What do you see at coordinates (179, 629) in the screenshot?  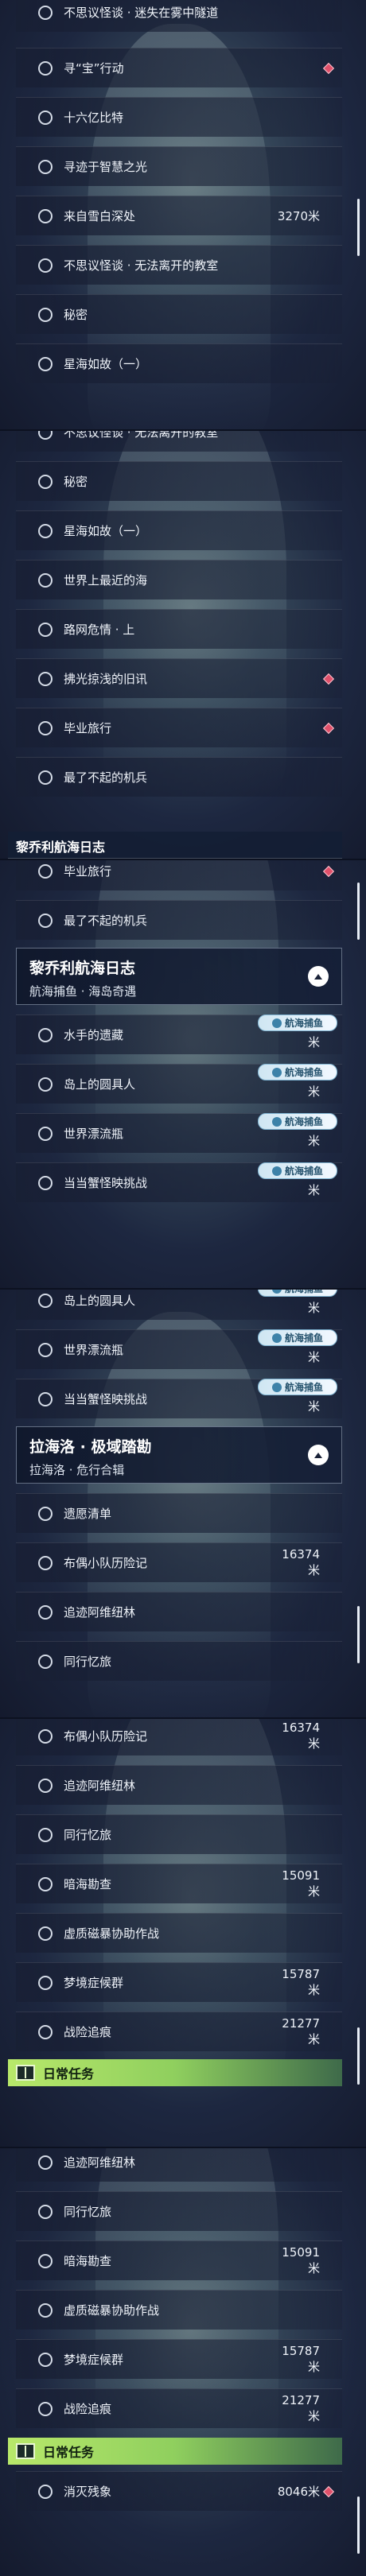 I see `quest-row: 路网危情 · 上` at bounding box center [179, 629].